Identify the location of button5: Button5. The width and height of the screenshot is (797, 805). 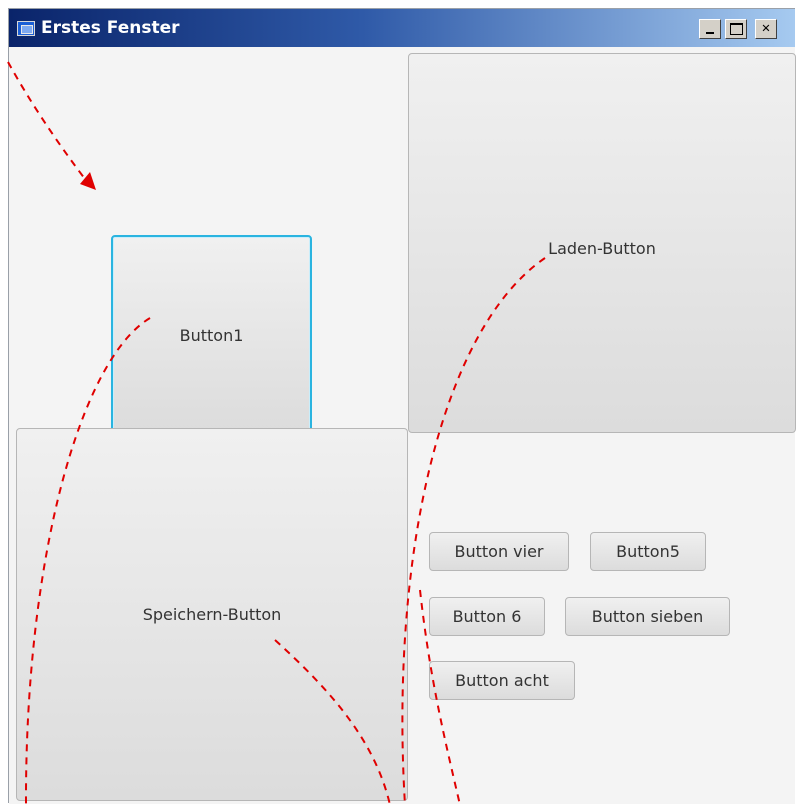
(648, 551).